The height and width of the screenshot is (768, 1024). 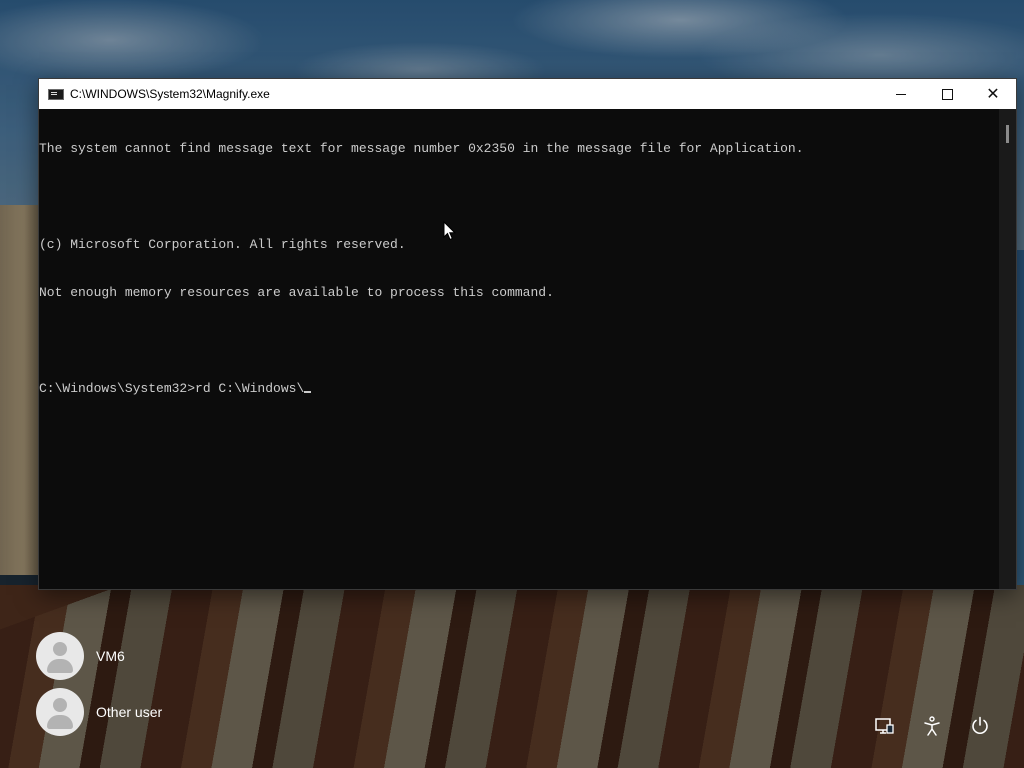 I want to click on console-icon, so click(x=56, y=94).